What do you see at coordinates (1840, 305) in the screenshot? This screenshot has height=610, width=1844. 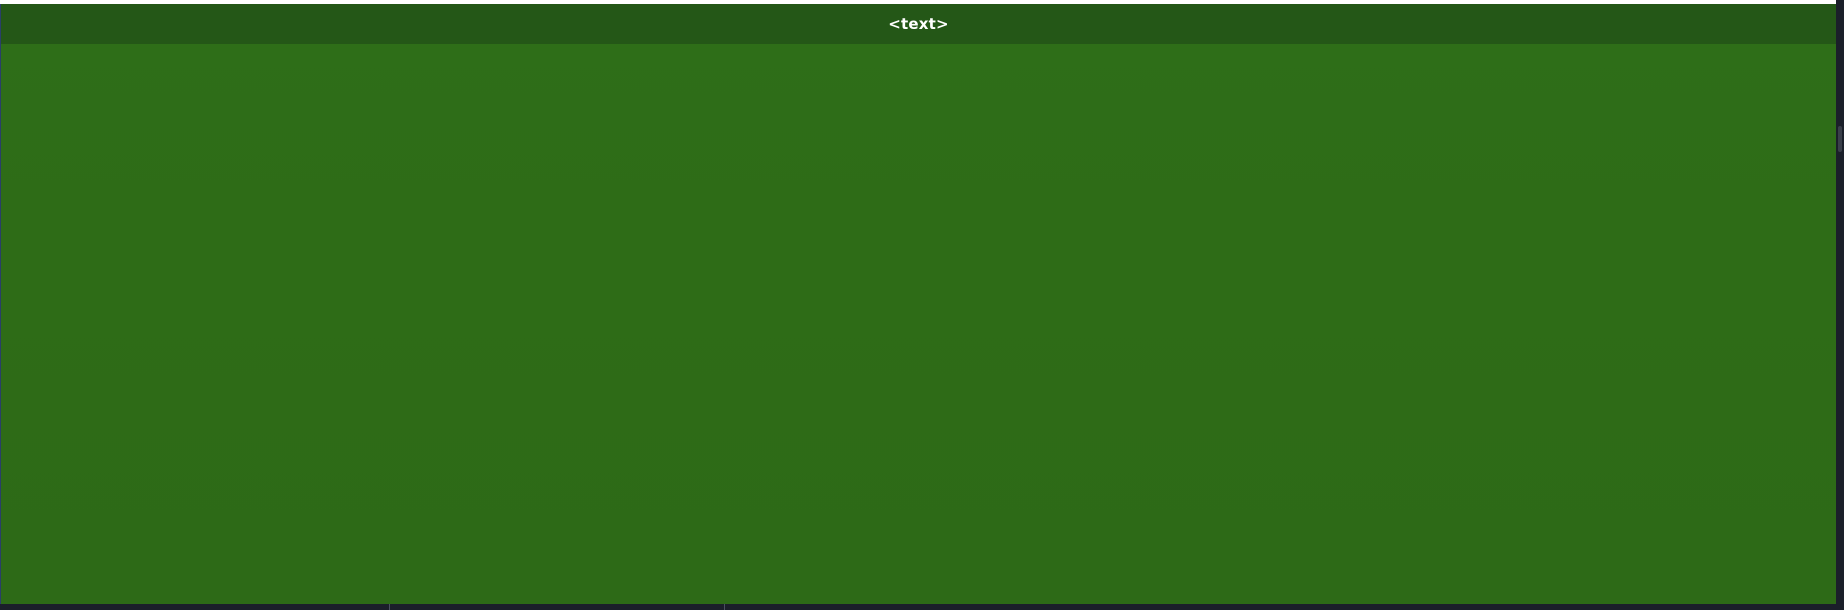 I see `right-gutter` at bounding box center [1840, 305].